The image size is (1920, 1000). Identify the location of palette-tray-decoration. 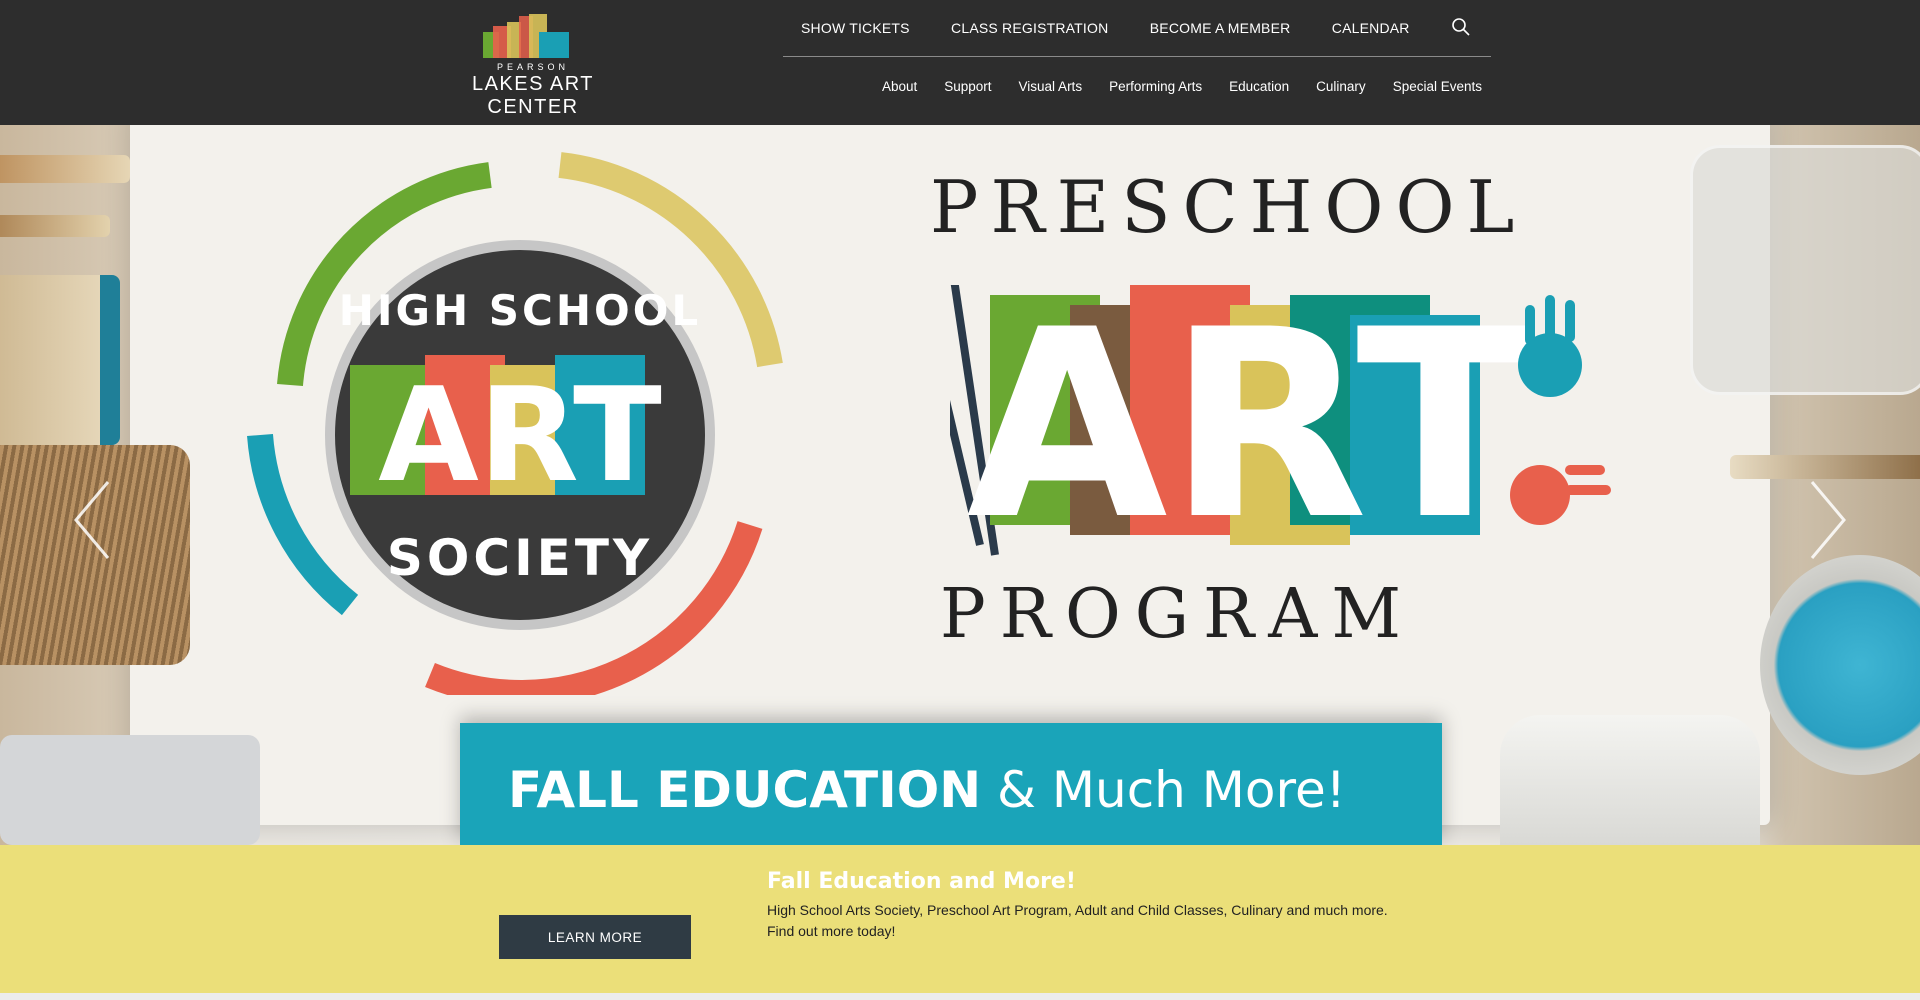
(130, 790).